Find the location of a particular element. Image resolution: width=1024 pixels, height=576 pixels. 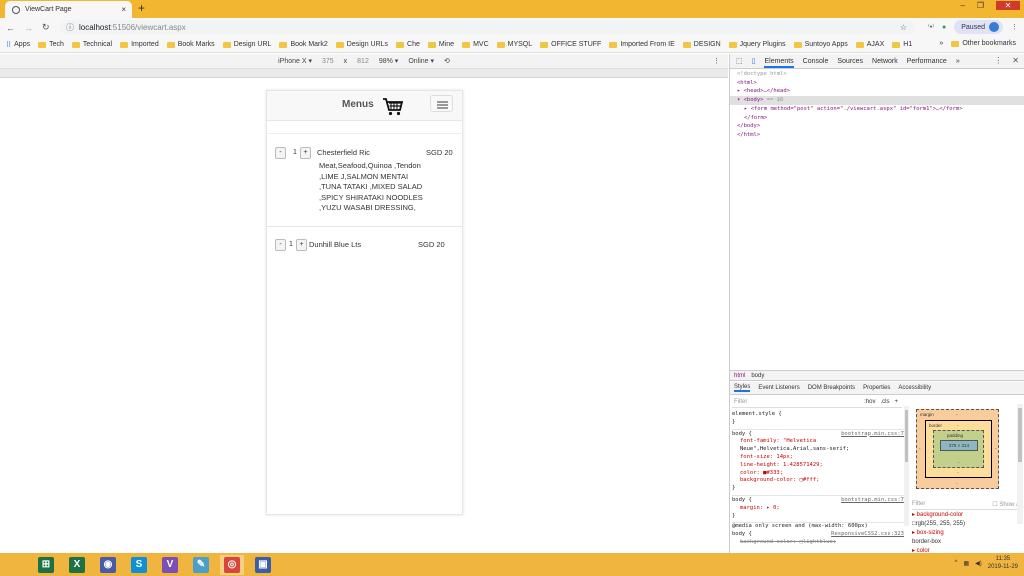

dom-doctype: <!doctype html> is located at coordinates (877, 74).